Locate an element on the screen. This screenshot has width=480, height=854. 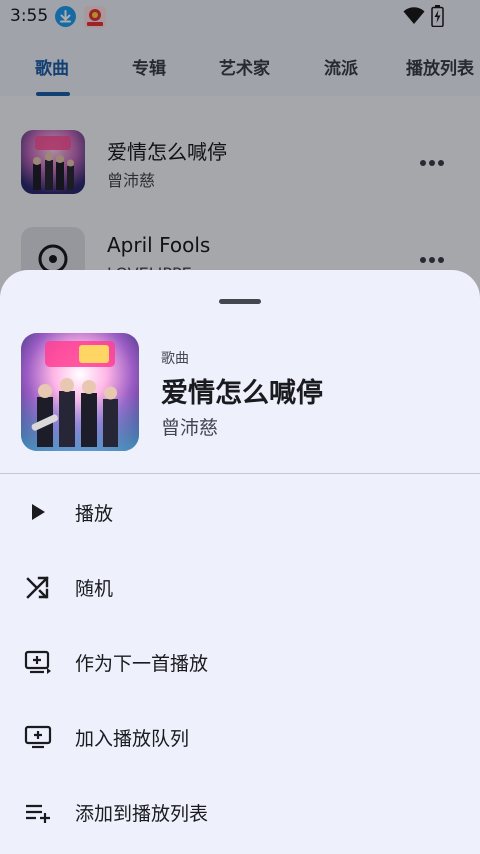
play-next-icon is located at coordinates (37, 662).